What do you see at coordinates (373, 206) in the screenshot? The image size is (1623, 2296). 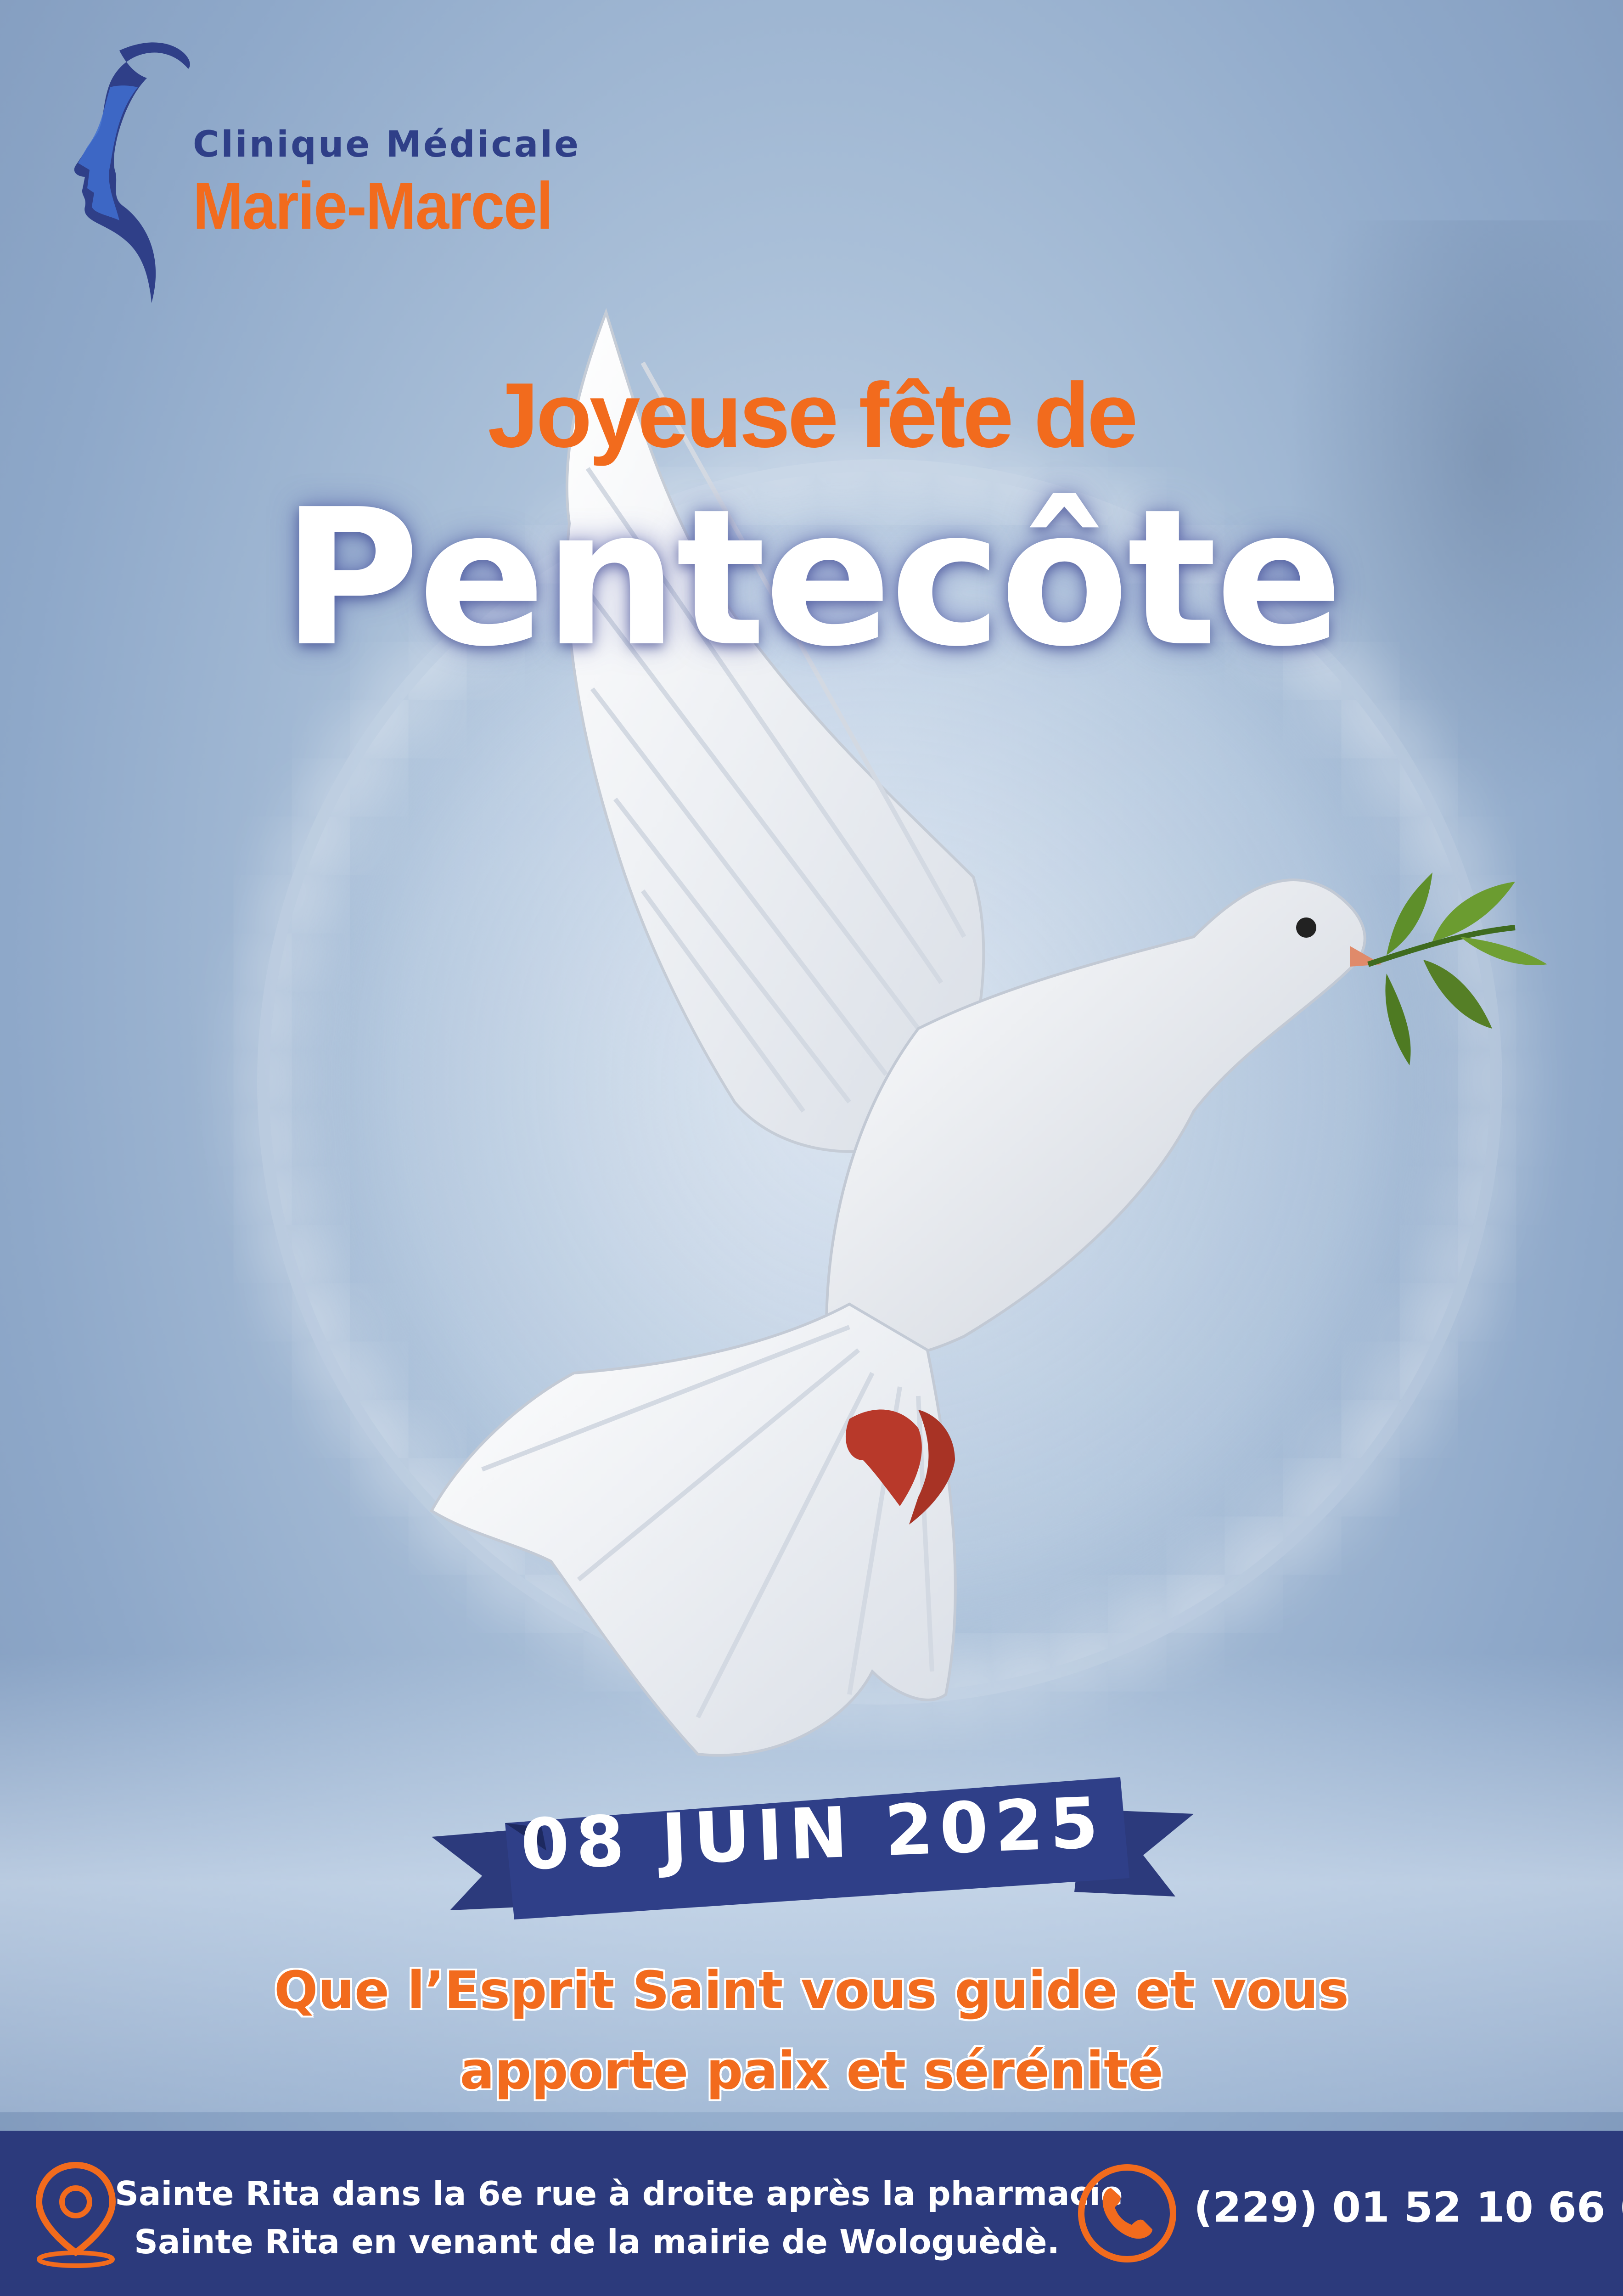 I see `clinic-name-line2: Marie-Marcel` at bounding box center [373, 206].